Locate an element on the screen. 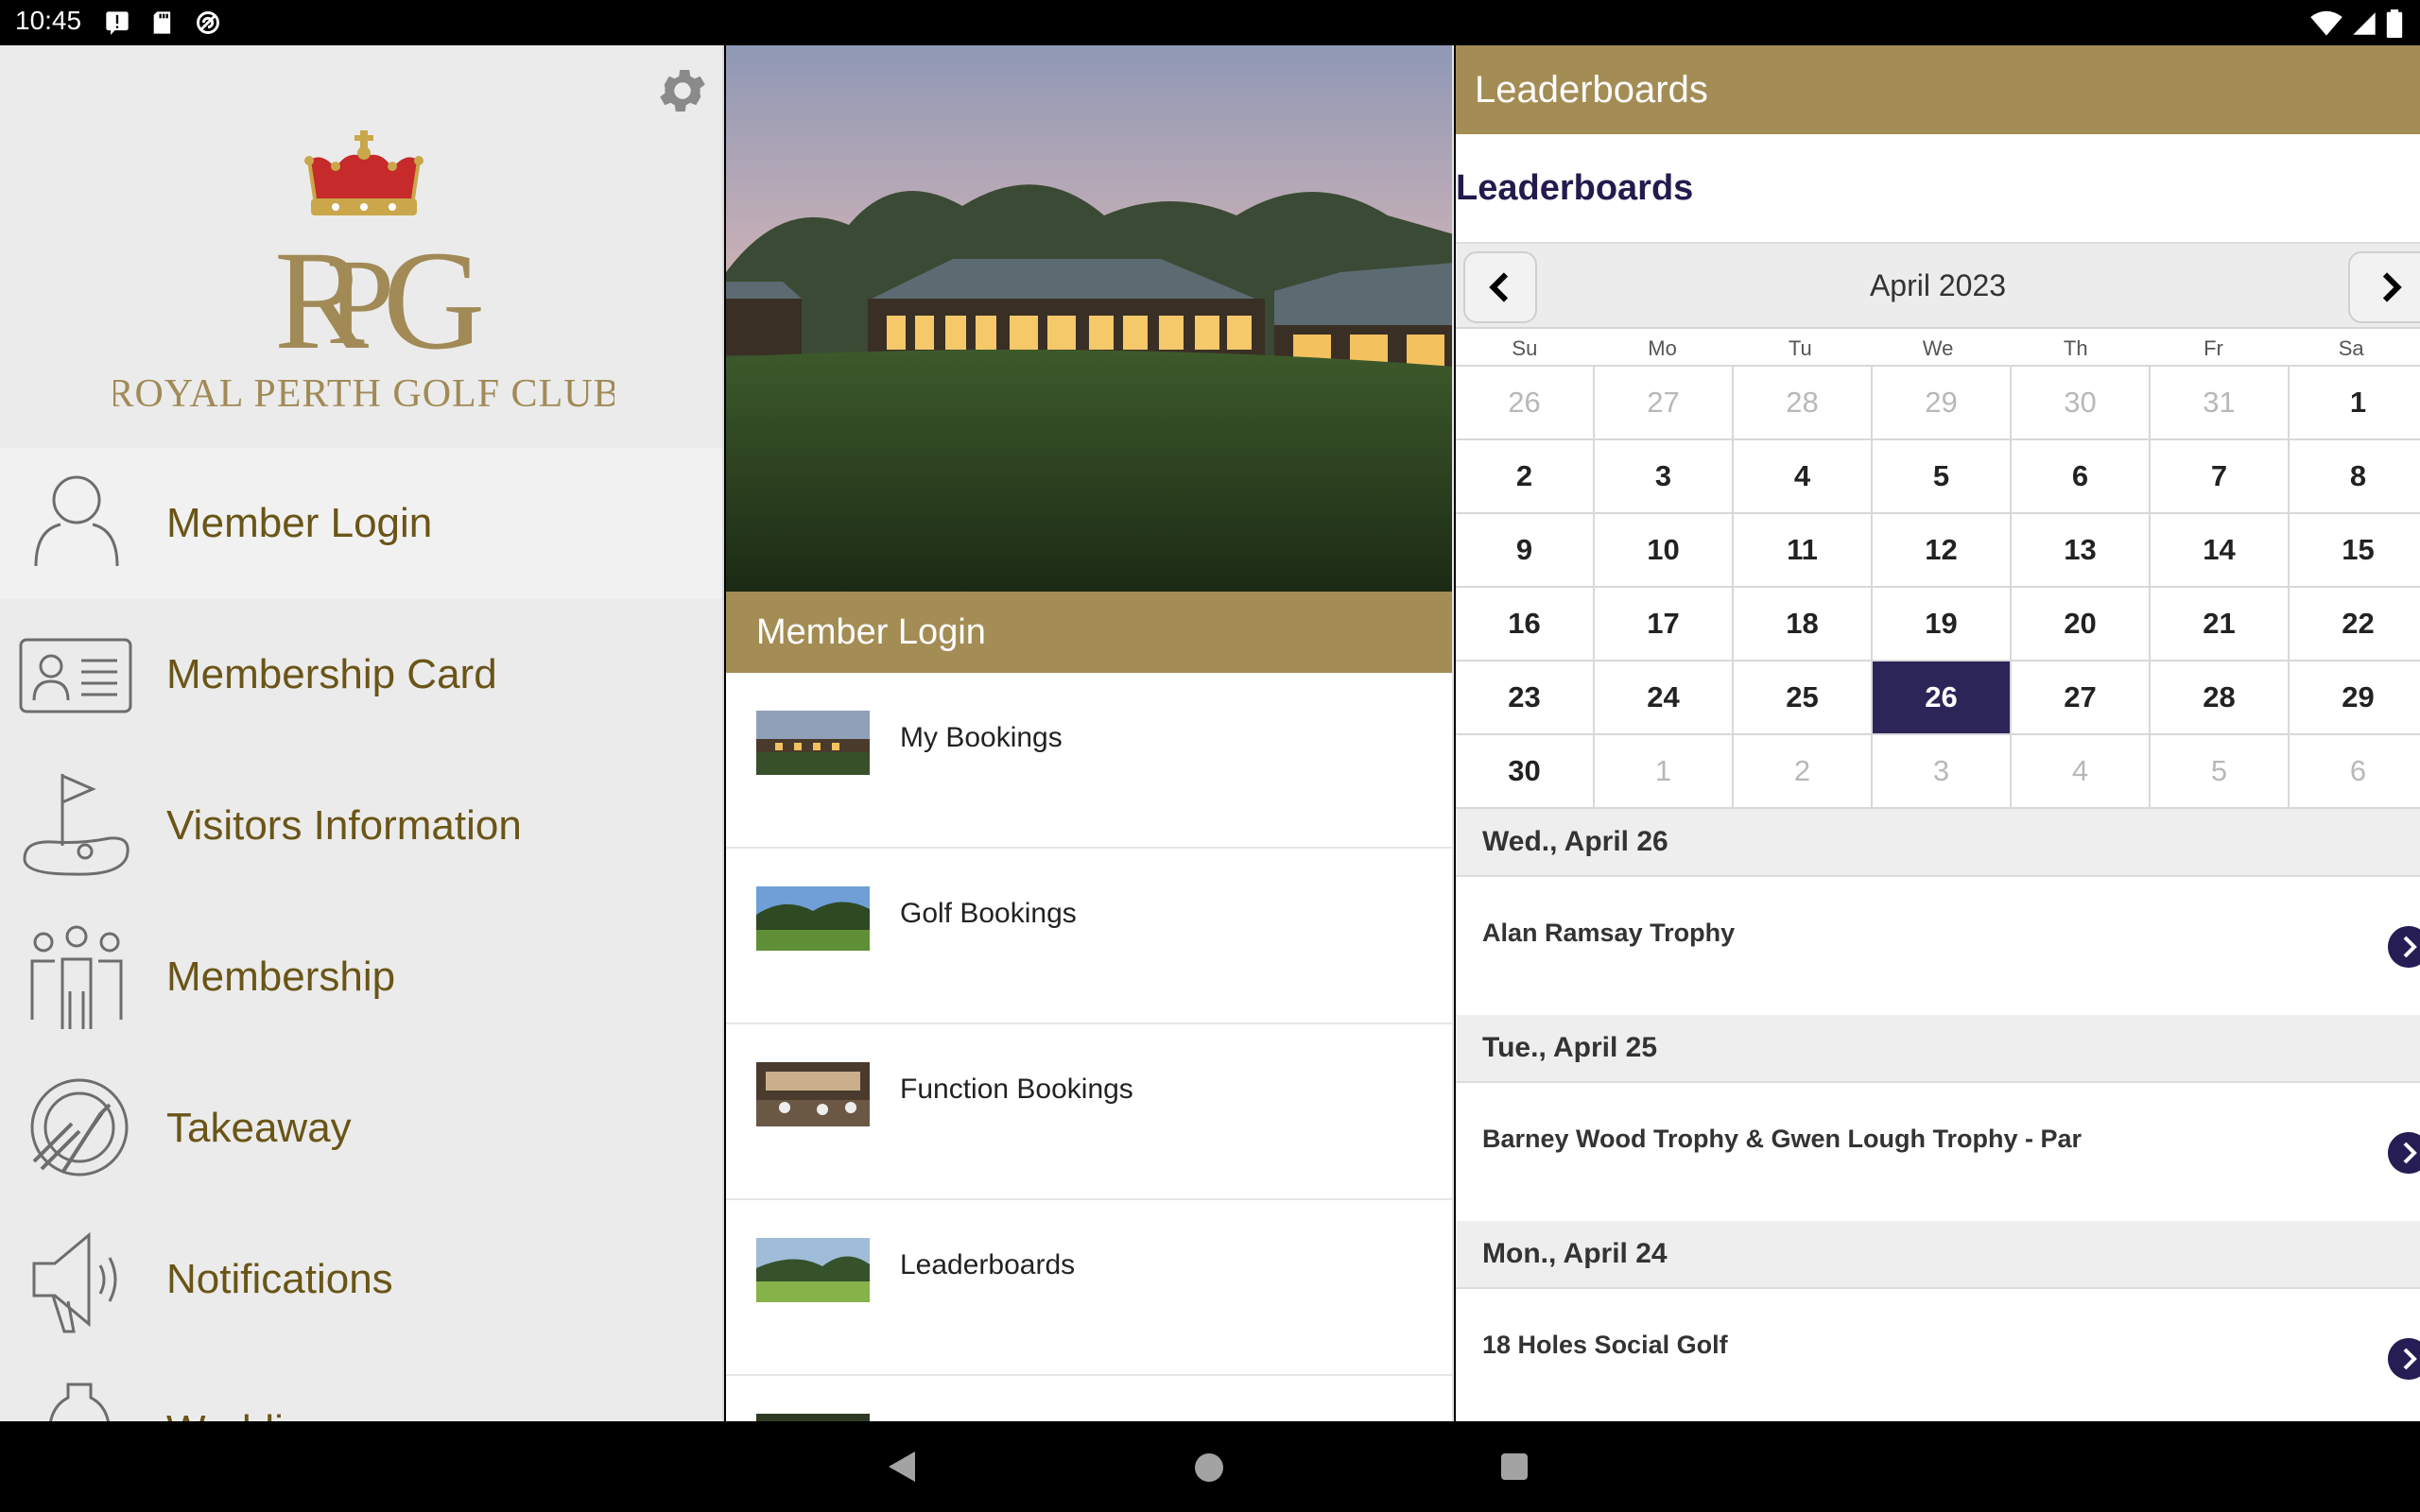  calendar-day: 12 is located at coordinates (1942, 551).